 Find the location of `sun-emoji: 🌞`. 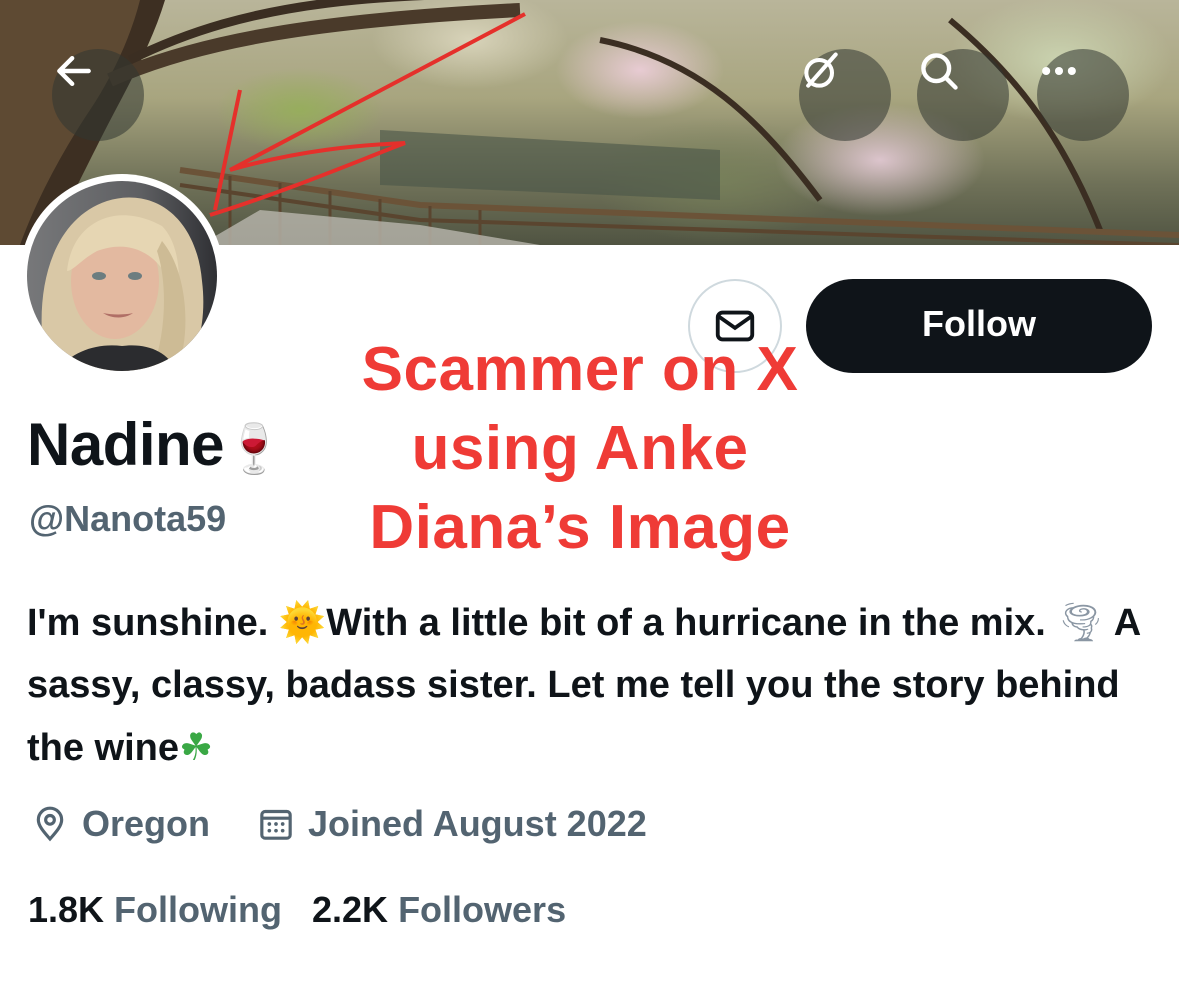

sun-emoji: 🌞 is located at coordinates (302, 622).